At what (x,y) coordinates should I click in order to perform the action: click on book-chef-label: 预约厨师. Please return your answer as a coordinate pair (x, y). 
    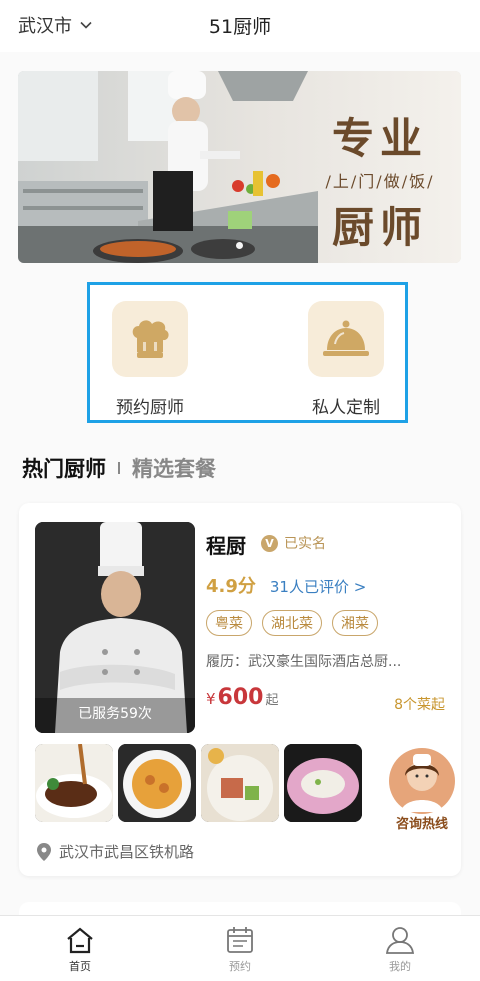
    Looking at the image, I should click on (150, 408).